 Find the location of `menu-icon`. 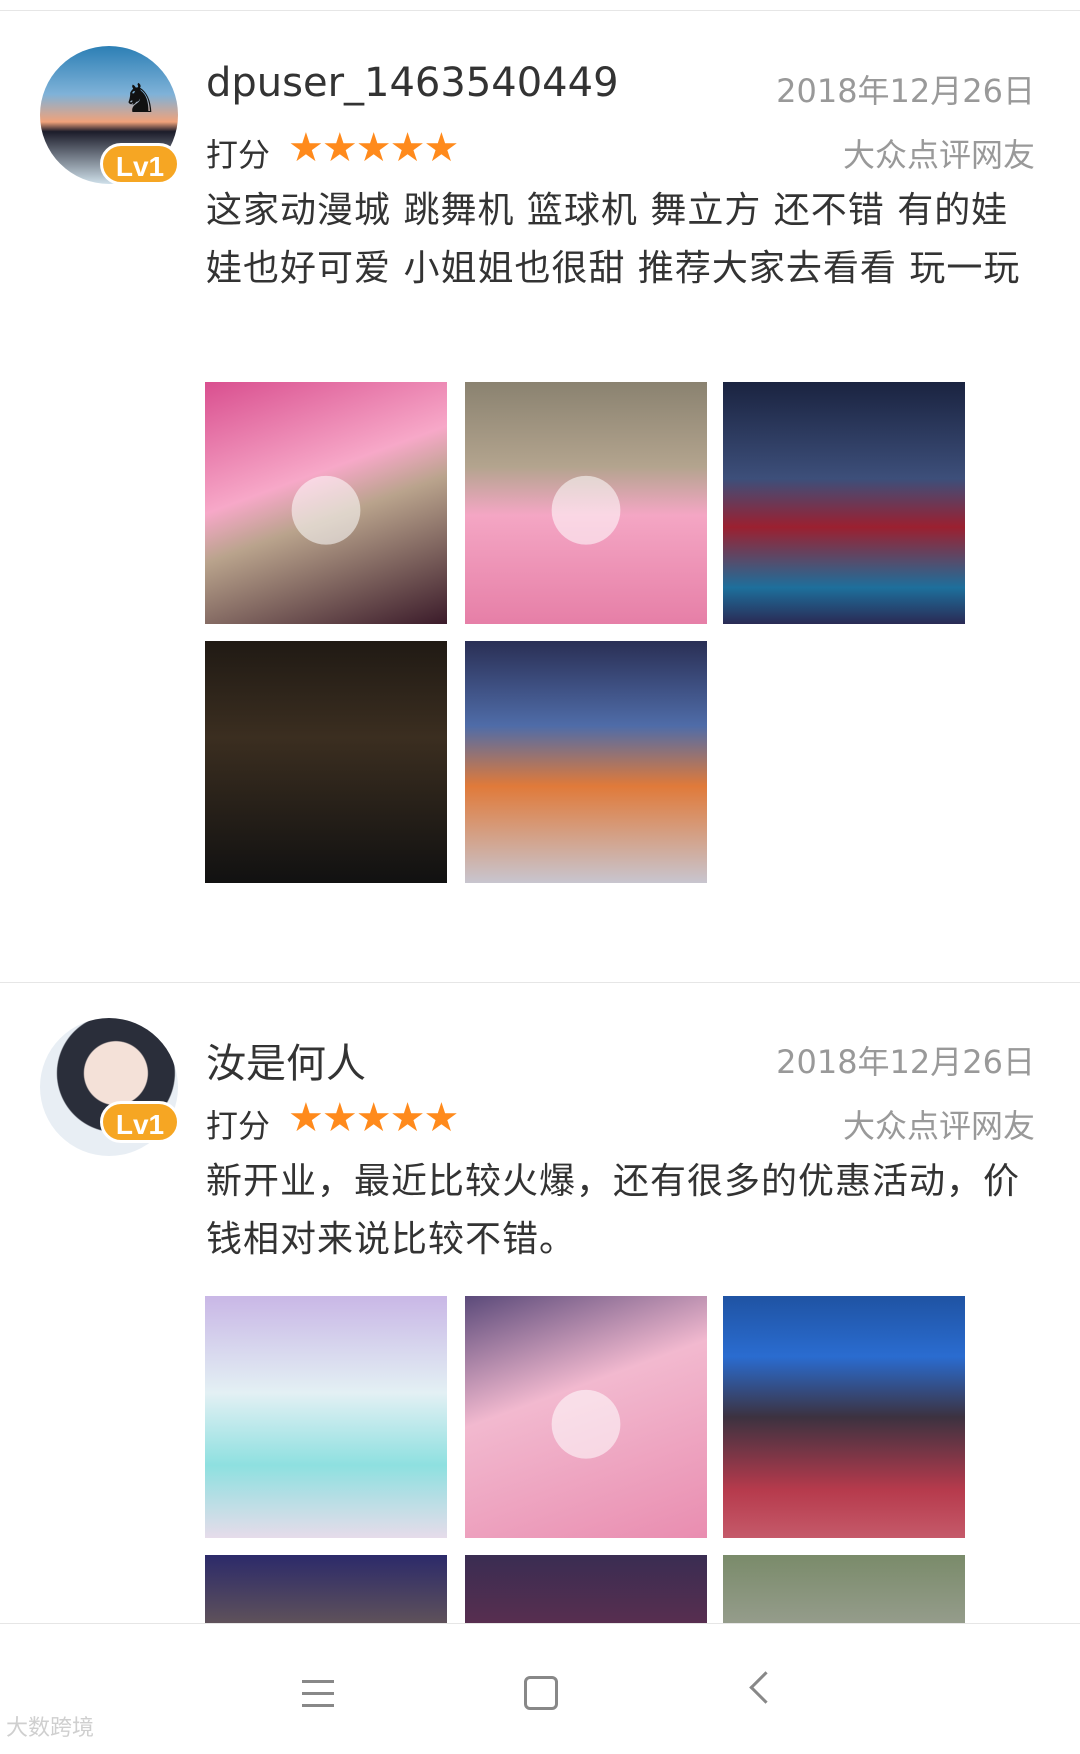

menu-icon is located at coordinates (320, 1694).